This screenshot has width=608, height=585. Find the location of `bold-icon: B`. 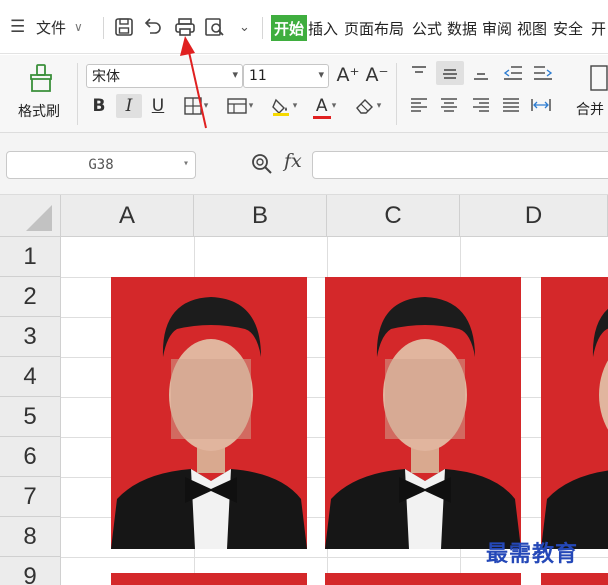

bold-icon: B is located at coordinates (99, 106).